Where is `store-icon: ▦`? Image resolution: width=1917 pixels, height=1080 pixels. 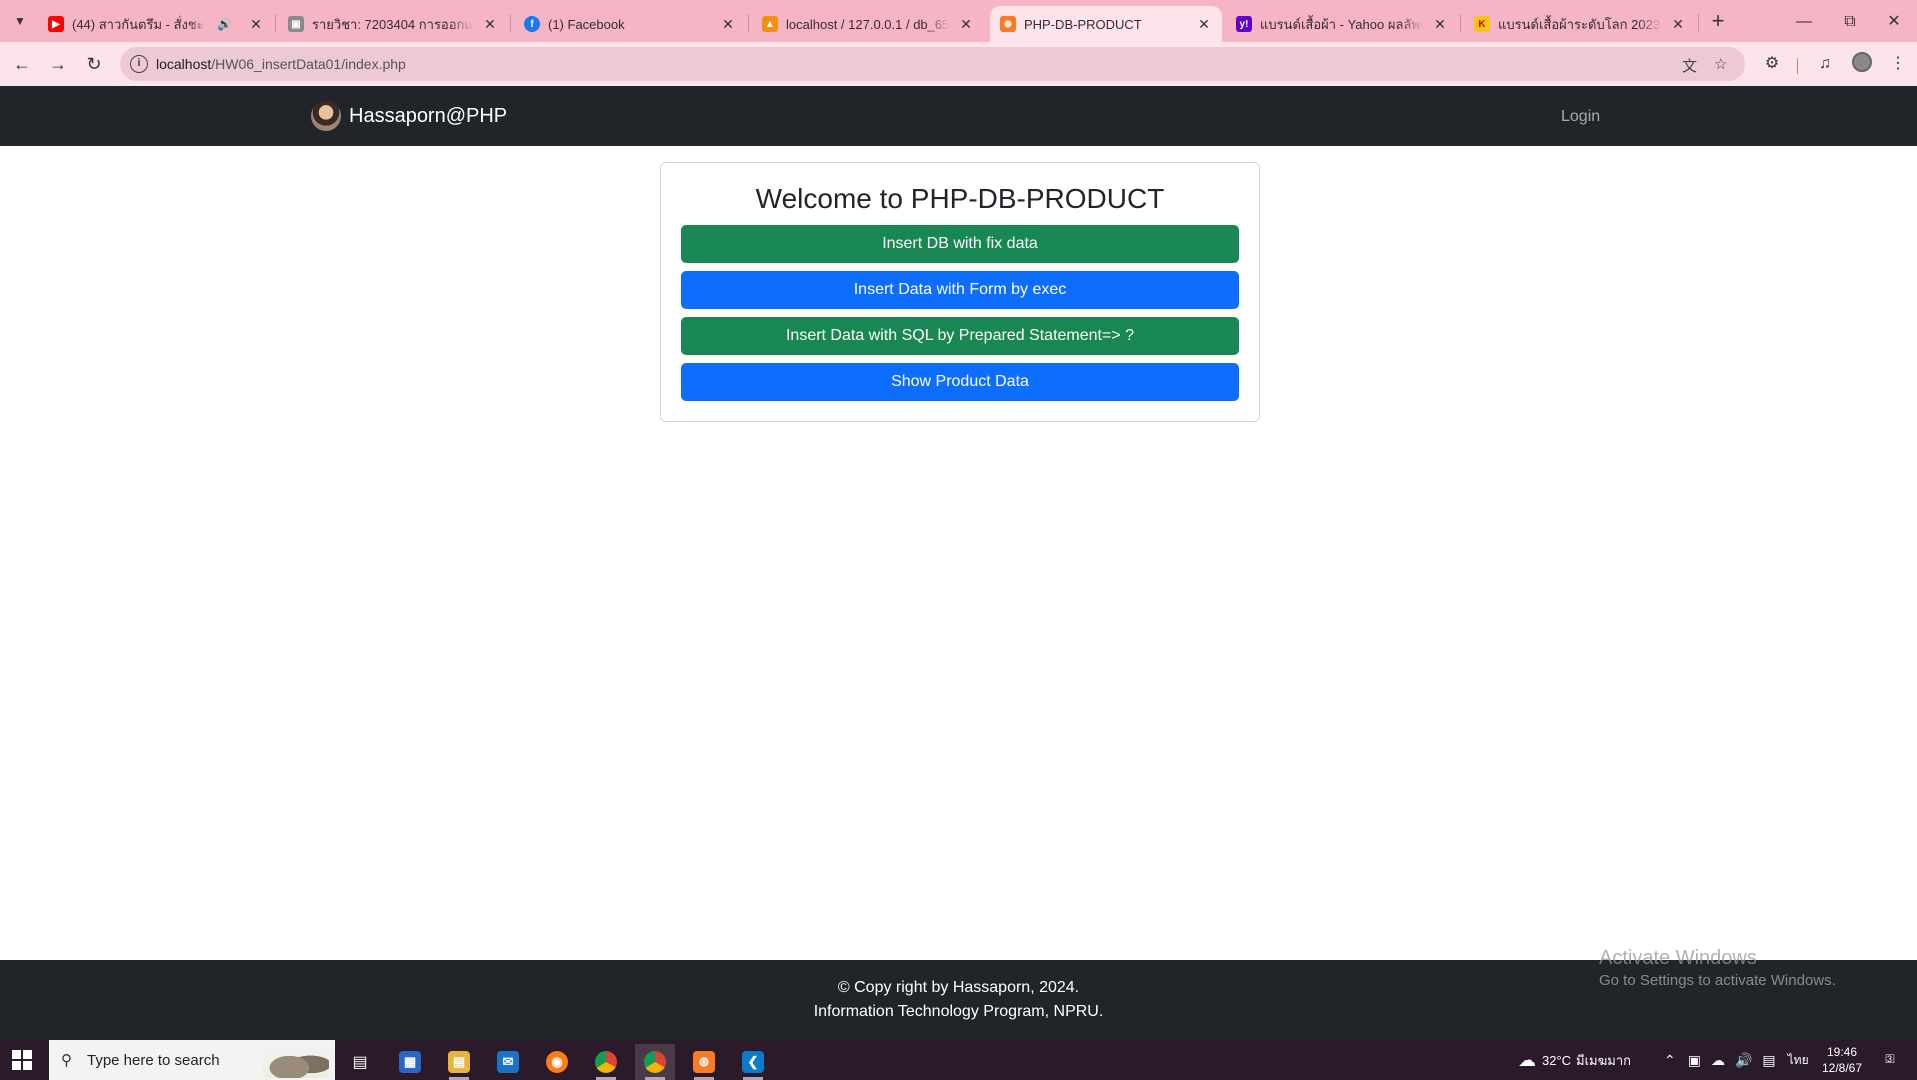 store-icon: ▦ is located at coordinates (410, 1062).